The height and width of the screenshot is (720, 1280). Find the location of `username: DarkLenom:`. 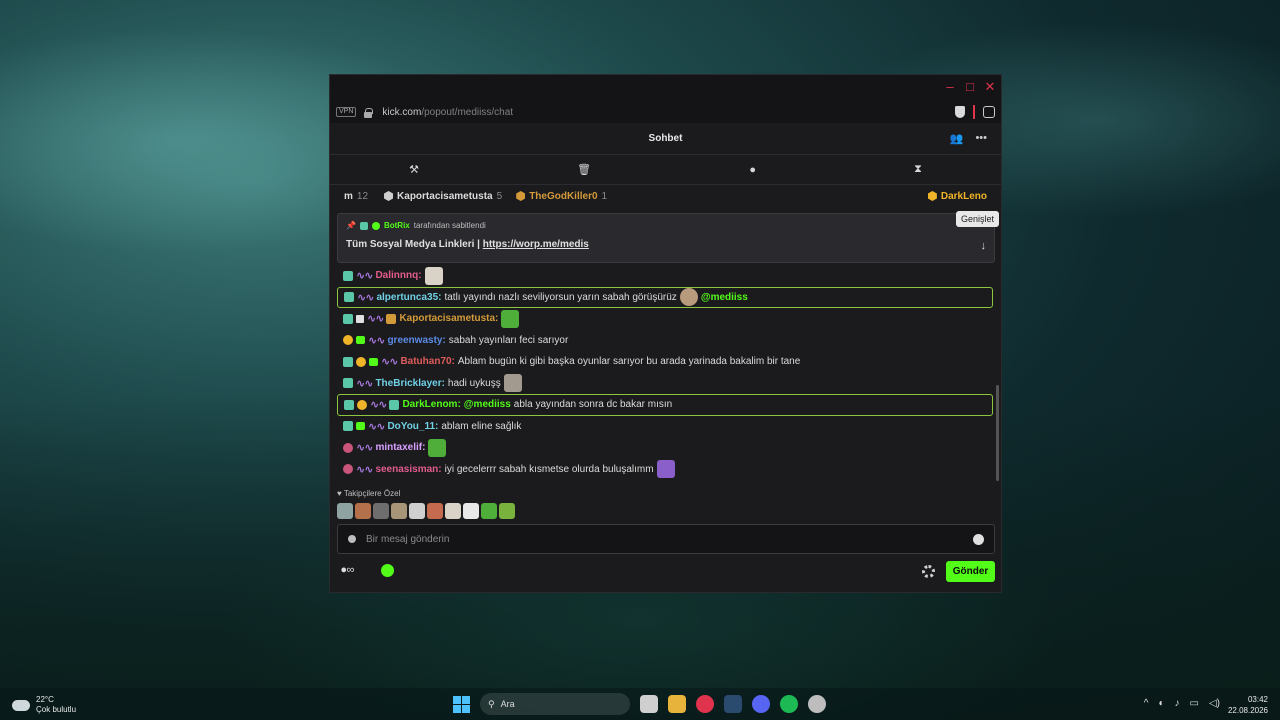

username: DarkLenom: is located at coordinates (431, 404).